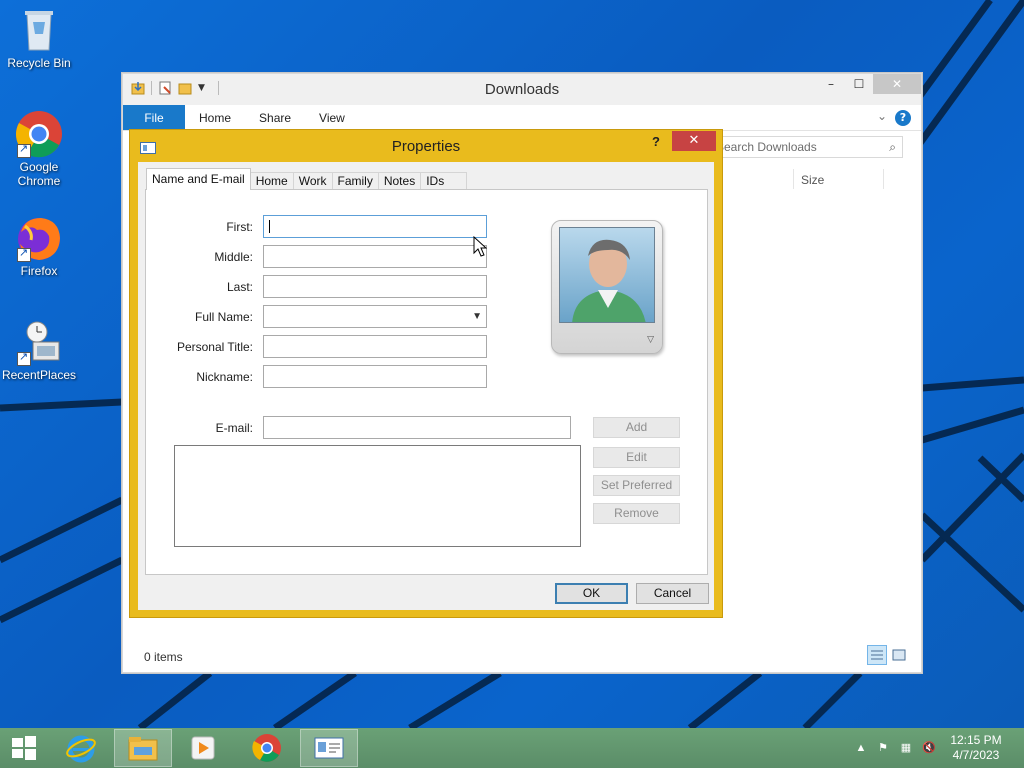  What do you see at coordinates (522, 655) in the screenshot?
I see `status-bar: 0 items` at bounding box center [522, 655].